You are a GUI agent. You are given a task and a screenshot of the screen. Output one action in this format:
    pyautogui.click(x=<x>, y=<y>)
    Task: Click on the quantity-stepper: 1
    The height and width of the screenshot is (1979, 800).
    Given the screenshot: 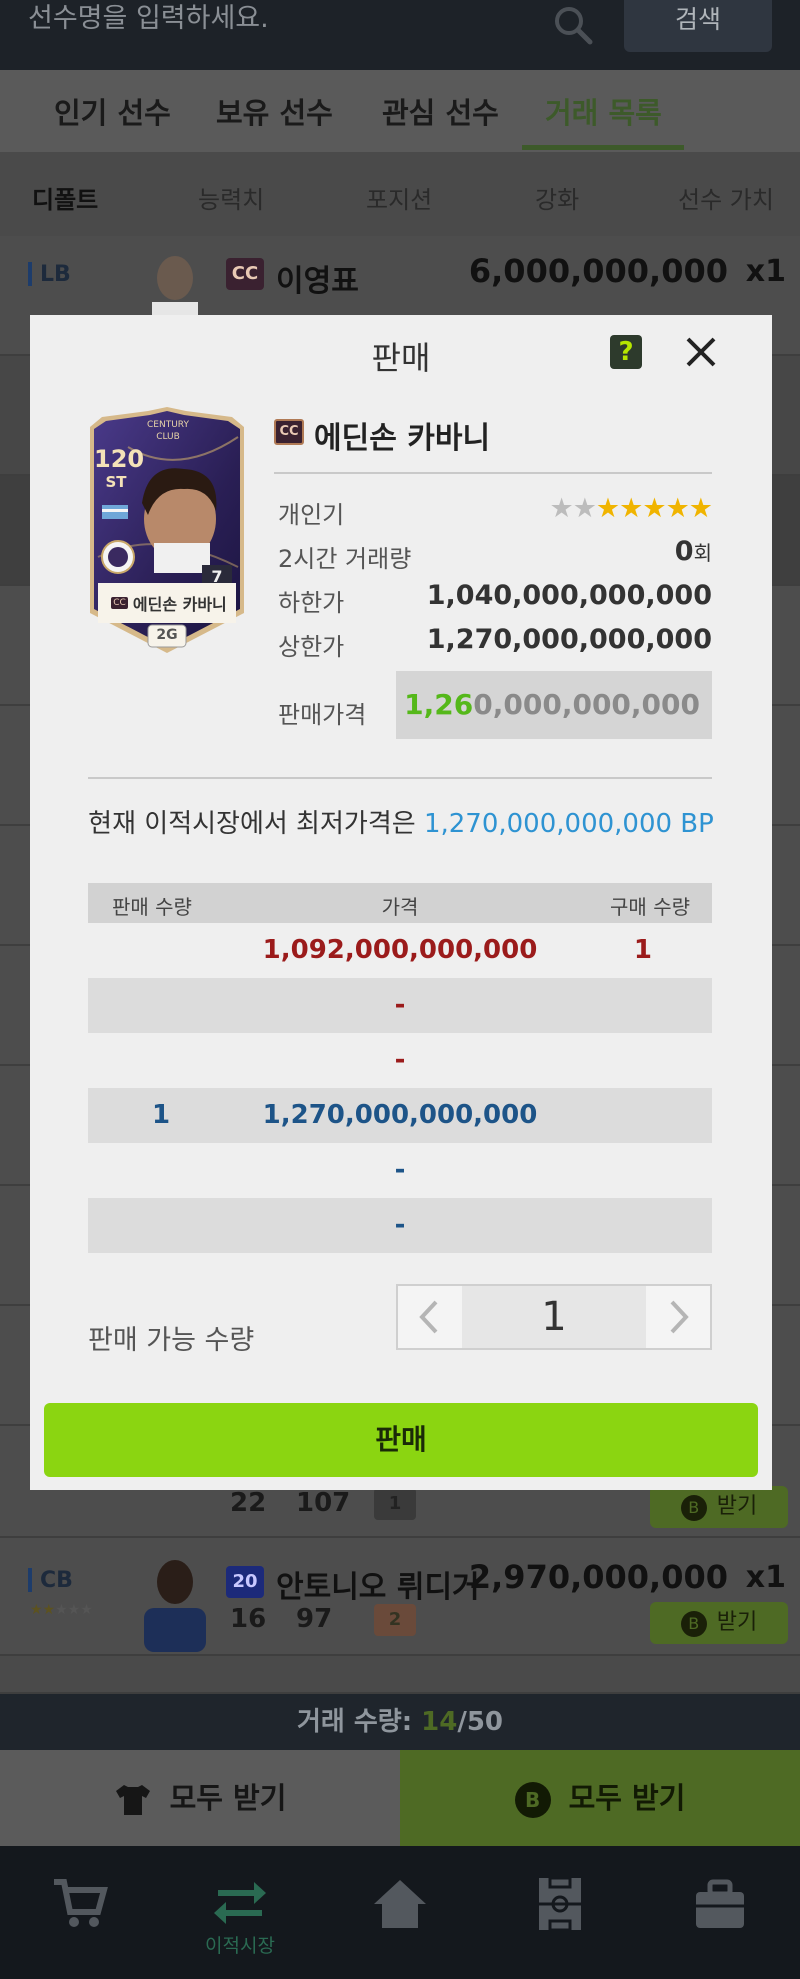 What is the action you would take?
    pyautogui.click(x=554, y=1317)
    